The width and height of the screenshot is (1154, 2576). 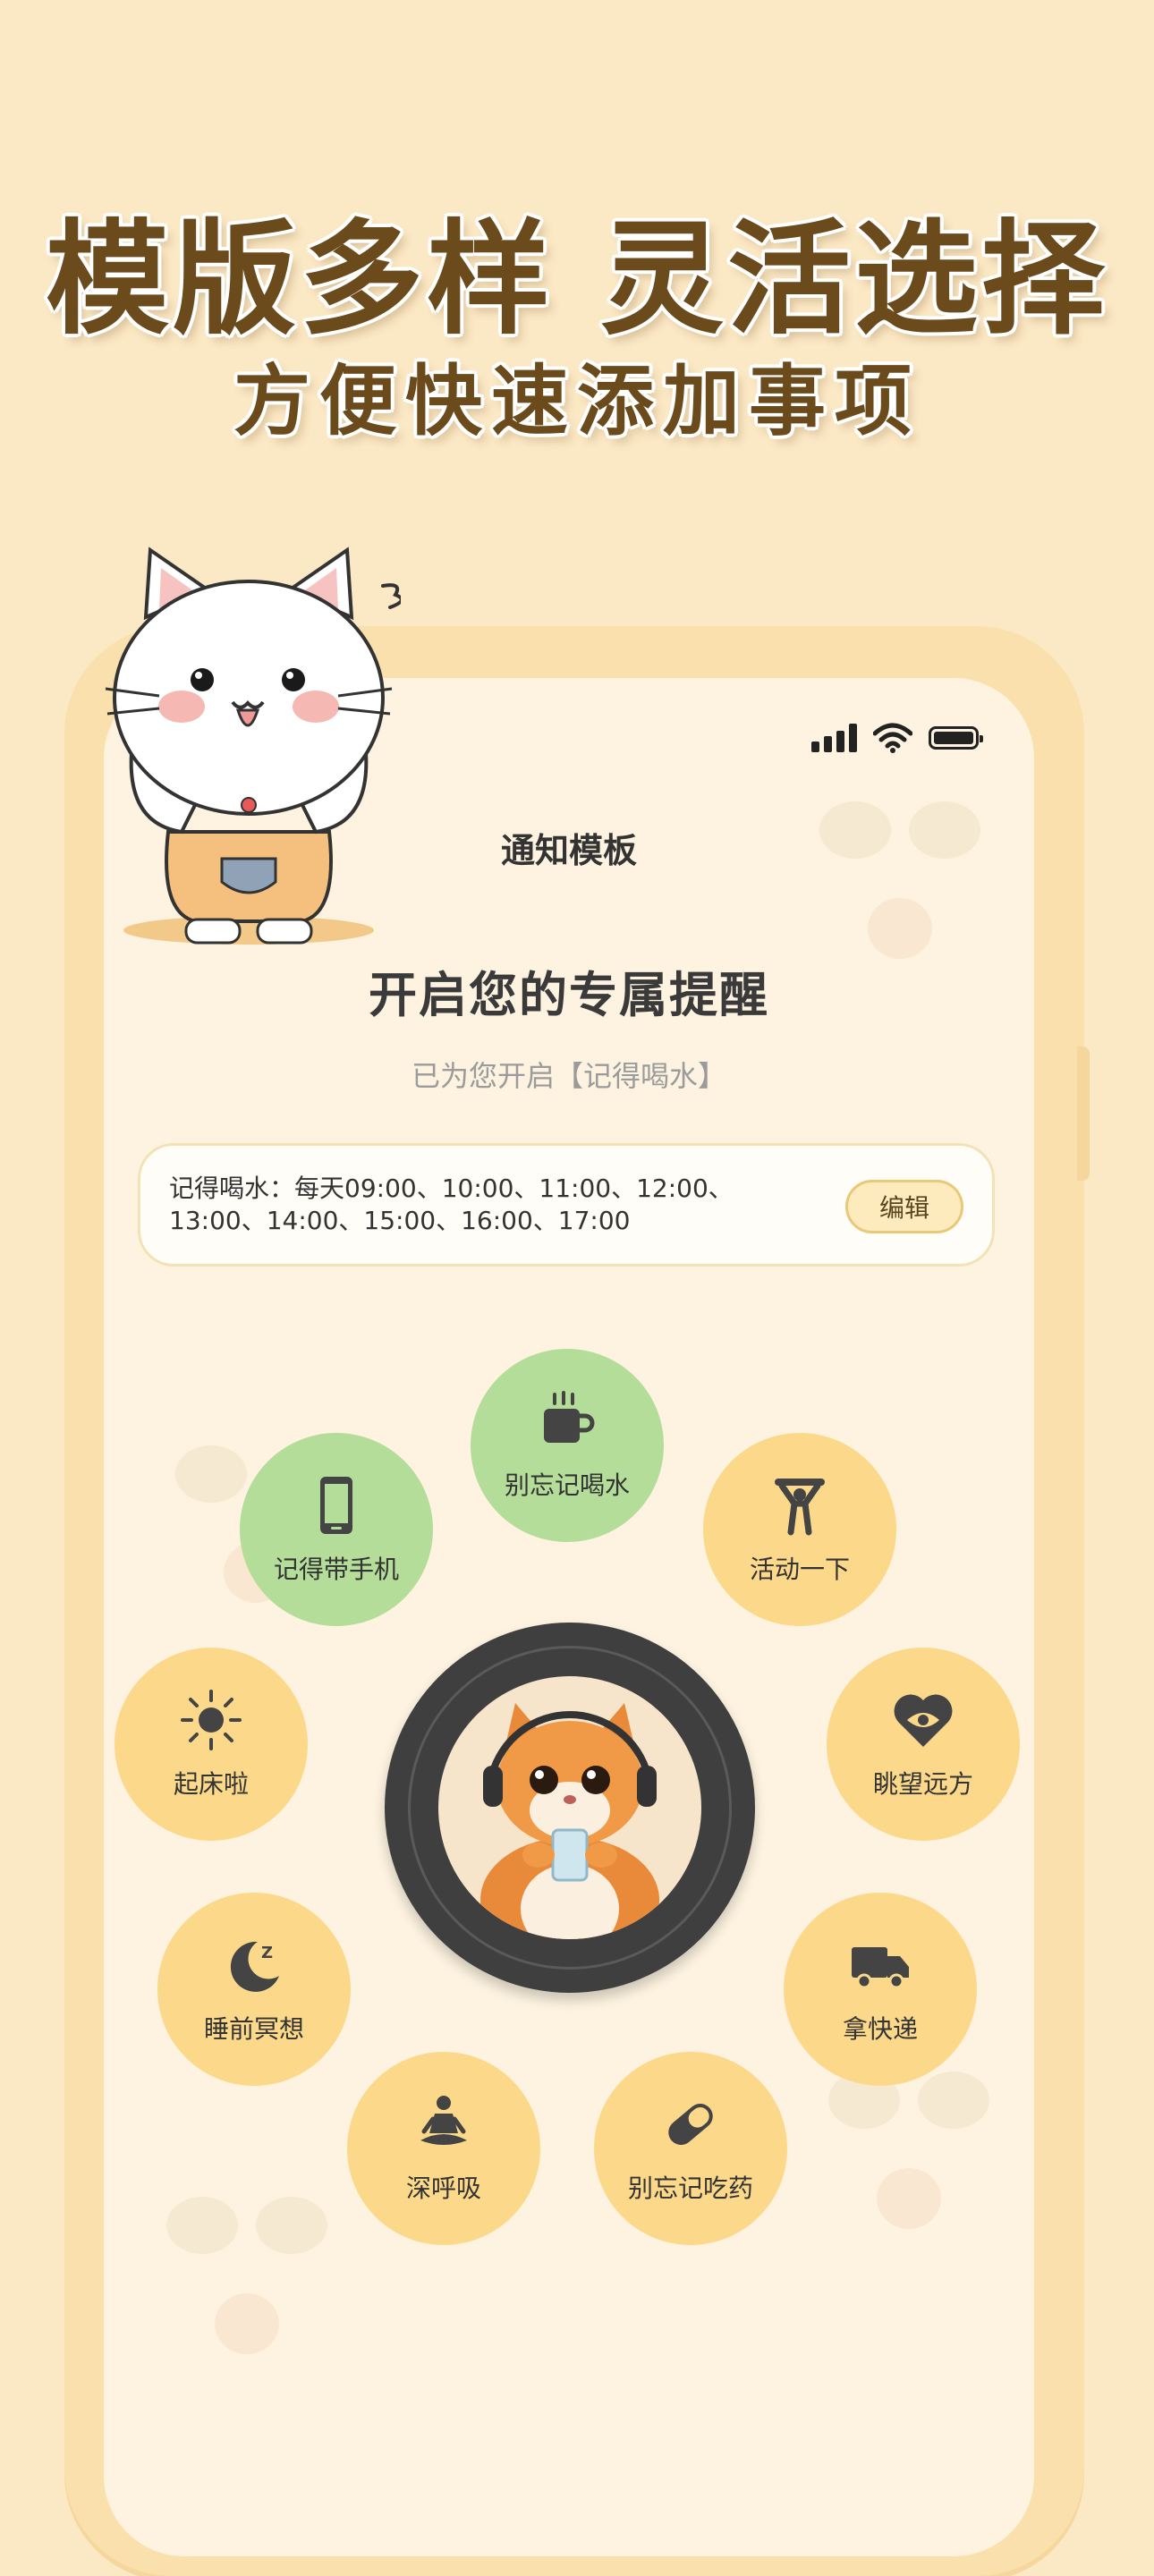 What do you see at coordinates (800, 1507) in the screenshot?
I see `exercise-icon` at bounding box center [800, 1507].